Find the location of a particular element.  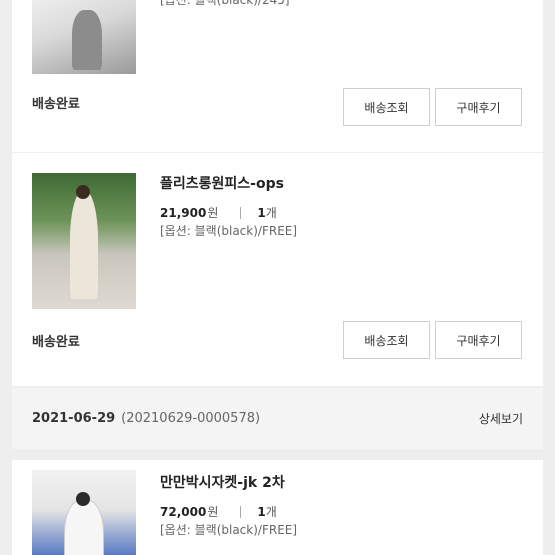

order-group-header: 2021-06-29 (20210629-0000578) 상세보기 is located at coordinates (277, 418).